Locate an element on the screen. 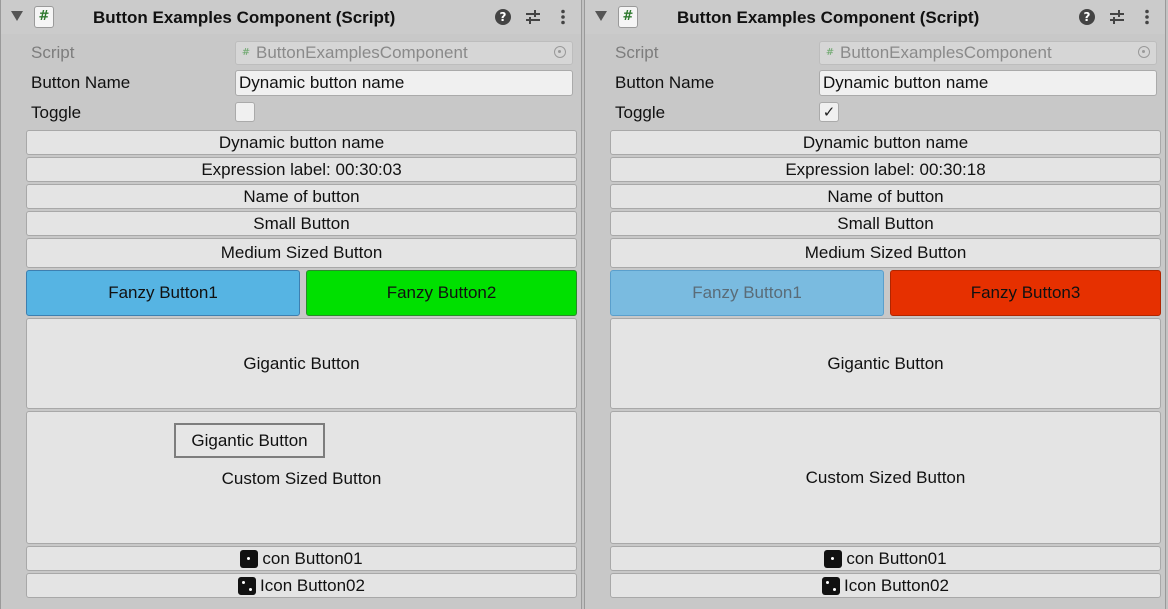 The width and height of the screenshot is (1168, 609). expression-label-button: Expression label: 00:30:18 is located at coordinates (885, 169).